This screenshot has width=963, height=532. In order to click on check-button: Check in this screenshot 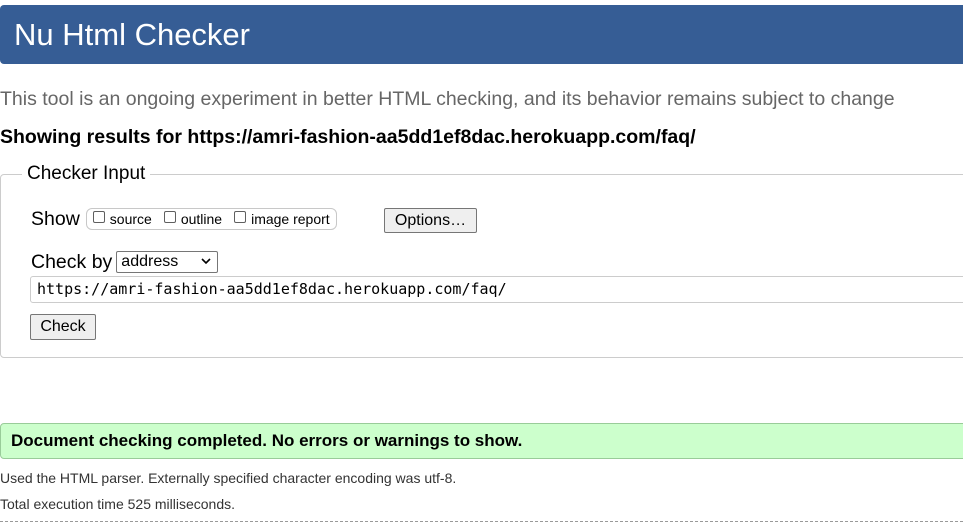, I will do `click(63, 327)`.